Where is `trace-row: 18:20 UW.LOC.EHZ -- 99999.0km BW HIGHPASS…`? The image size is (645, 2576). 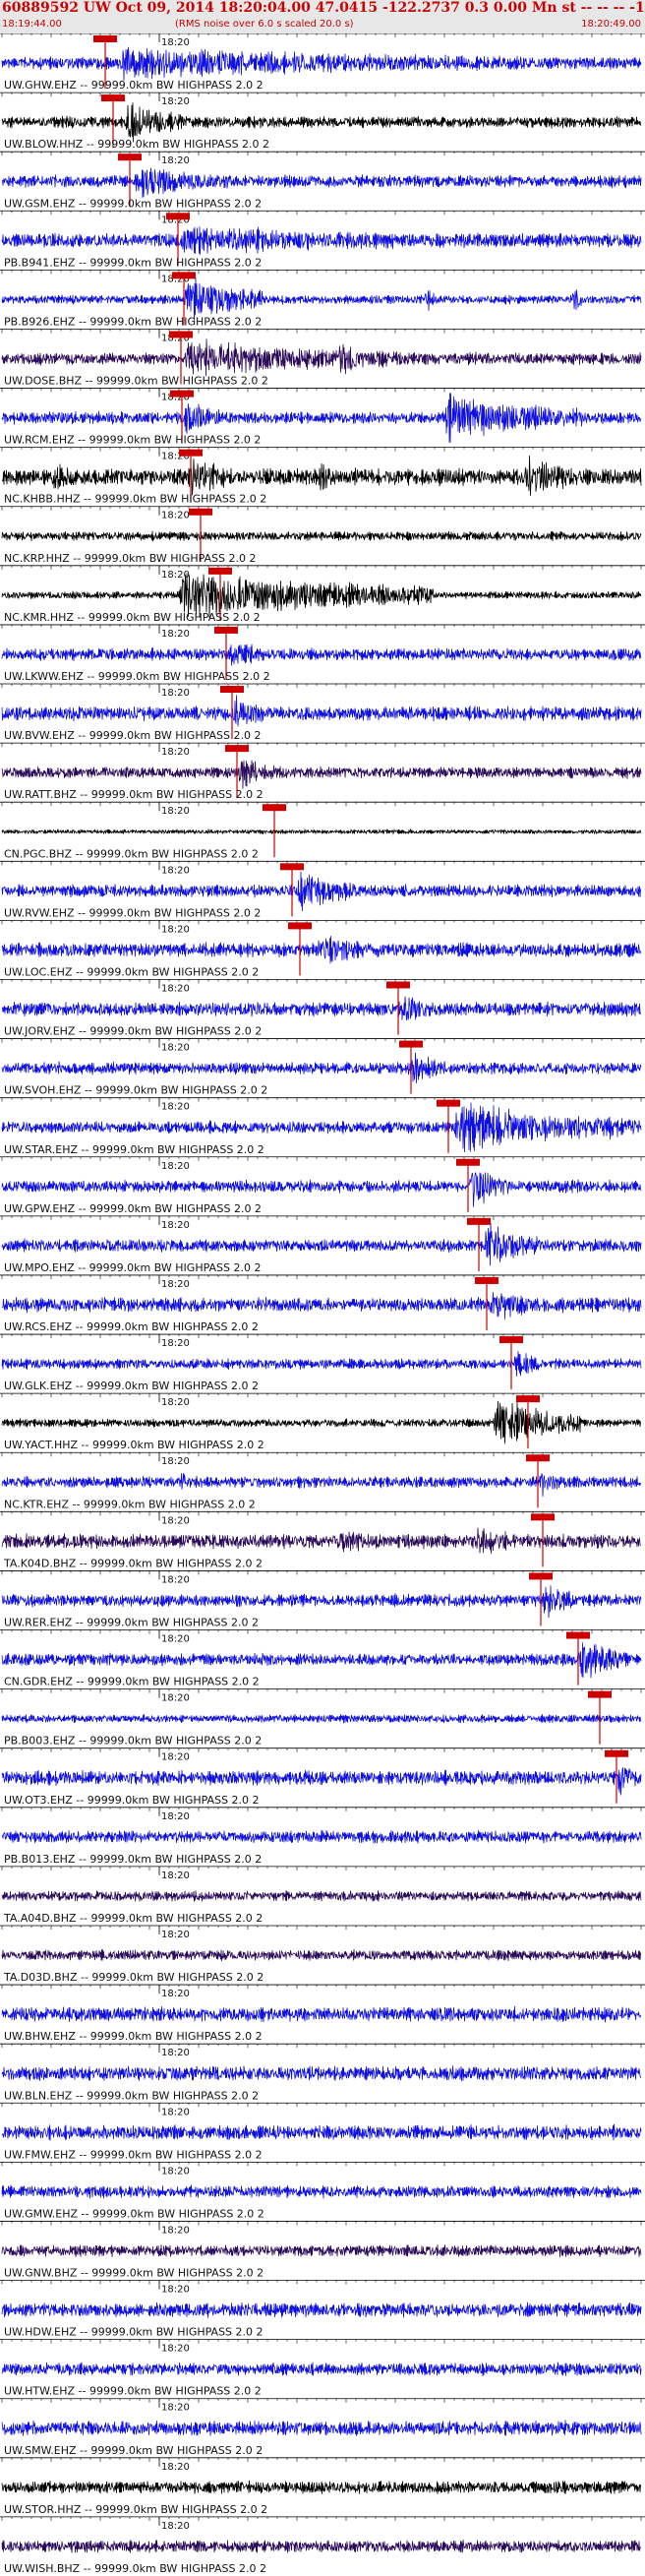 trace-row: 18:20 UW.LOC.EHZ -- 99999.0km BW HIGHPASS… is located at coordinates (322, 949).